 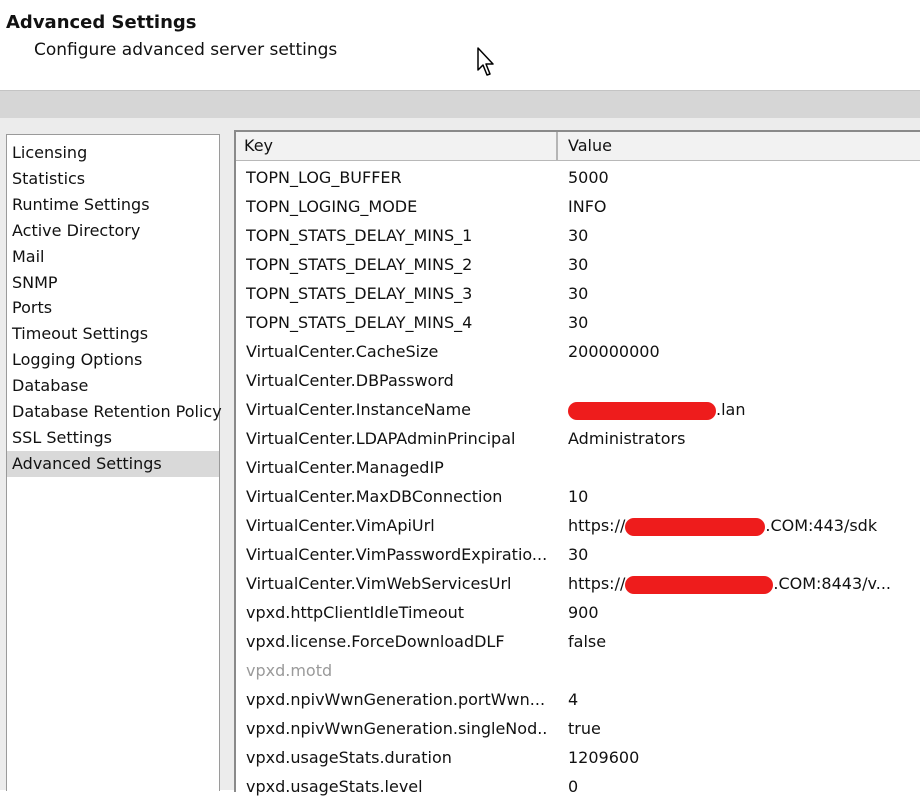 What do you see at coordinates (350, 380) in the screenshot?
I see `row-key: VirtualCenter.DBPassword` at bounding box center [350, 380].